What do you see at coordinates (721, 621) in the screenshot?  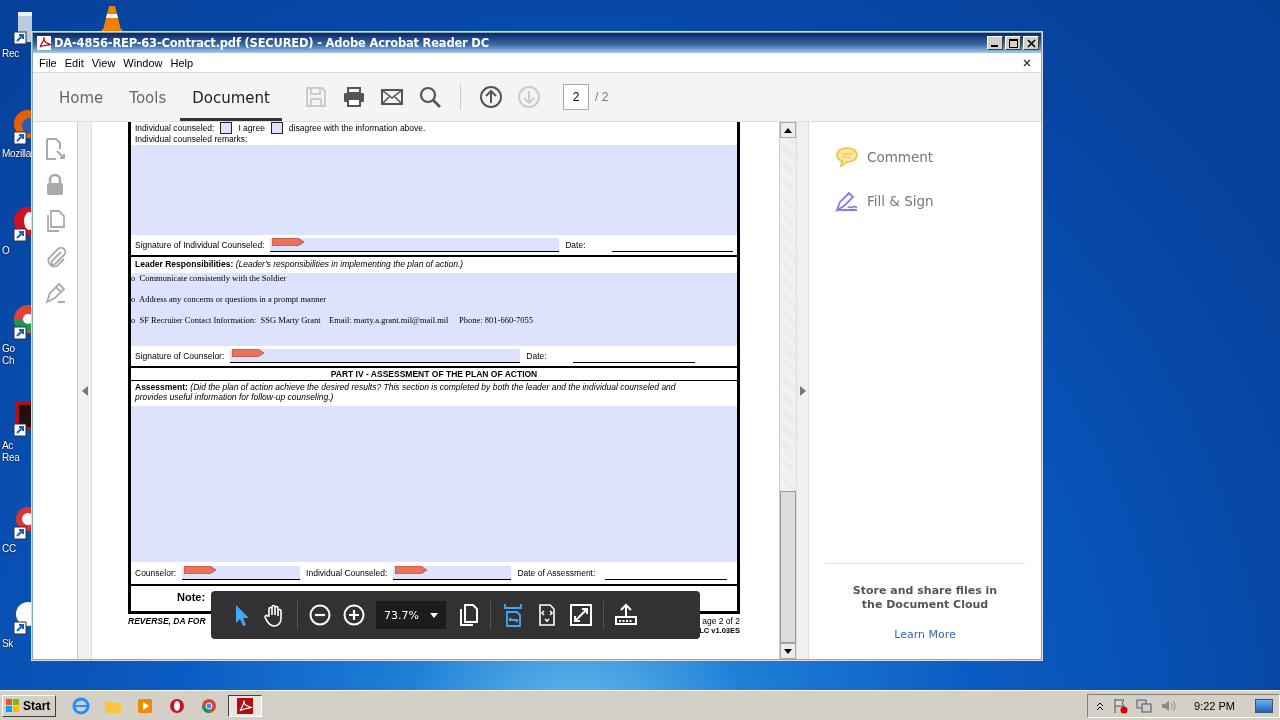 I see `page-count-text: age 2 of 2` at bounding box center [721, 621].